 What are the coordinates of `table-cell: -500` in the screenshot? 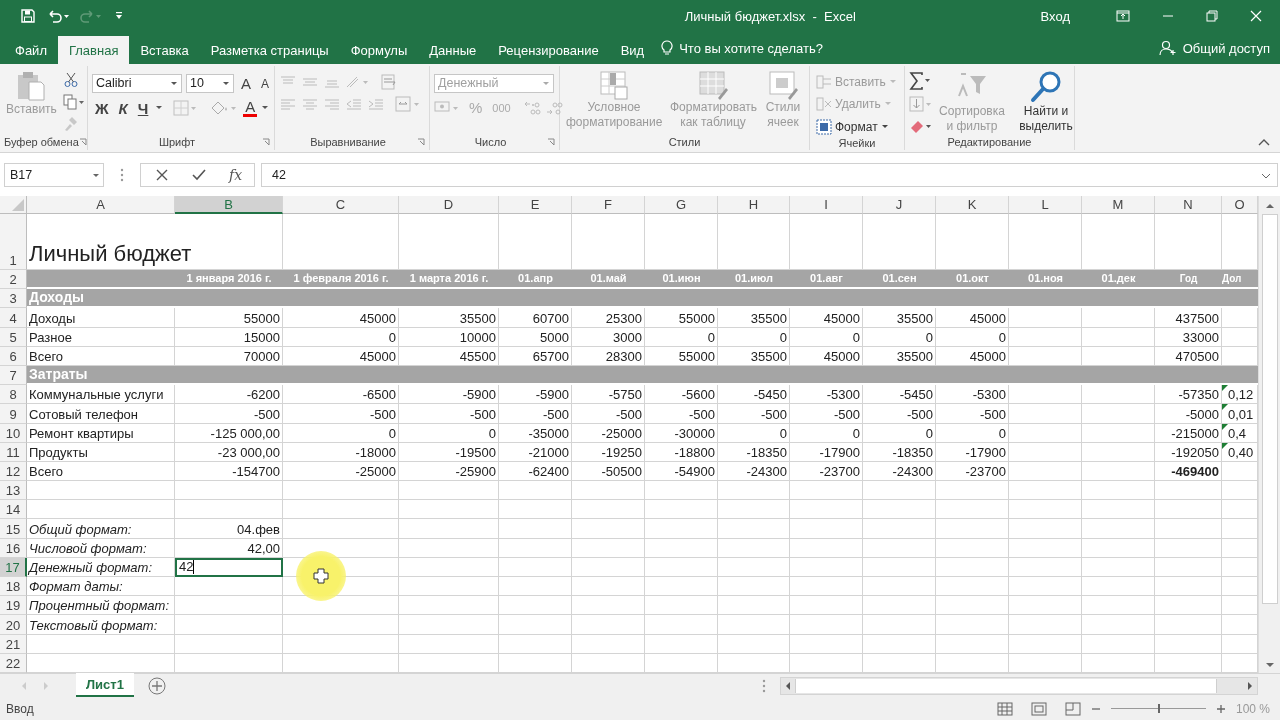 It's located at (754, 414).